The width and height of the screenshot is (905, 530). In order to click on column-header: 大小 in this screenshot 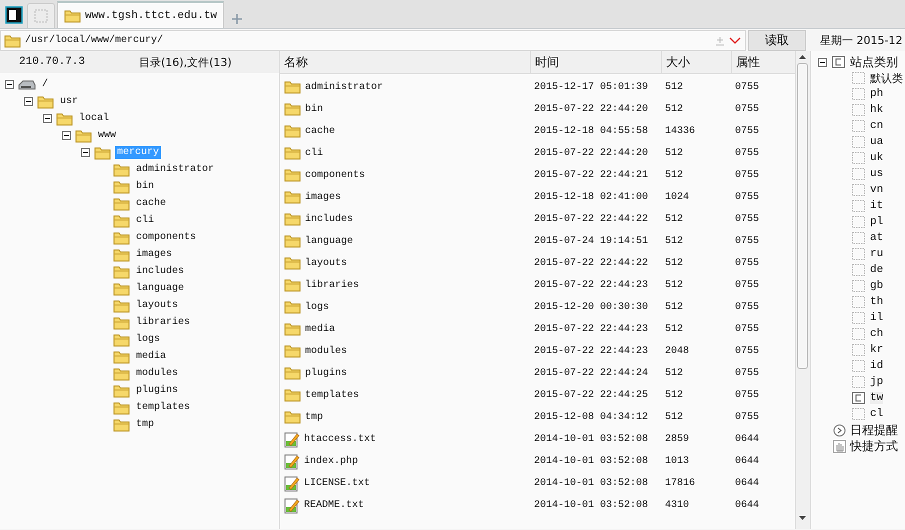, I will do `click(696, 62)`.